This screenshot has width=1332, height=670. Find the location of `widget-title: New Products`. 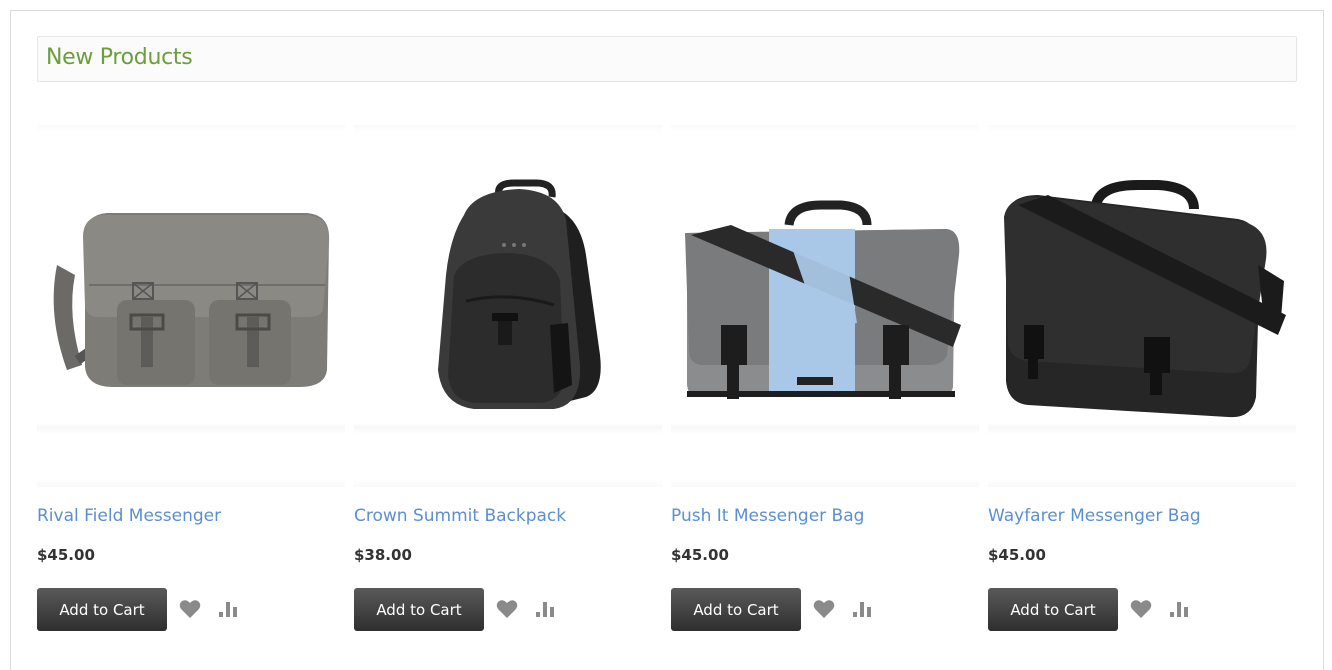

widget-title: New Products is located at coordinates (119, 57).